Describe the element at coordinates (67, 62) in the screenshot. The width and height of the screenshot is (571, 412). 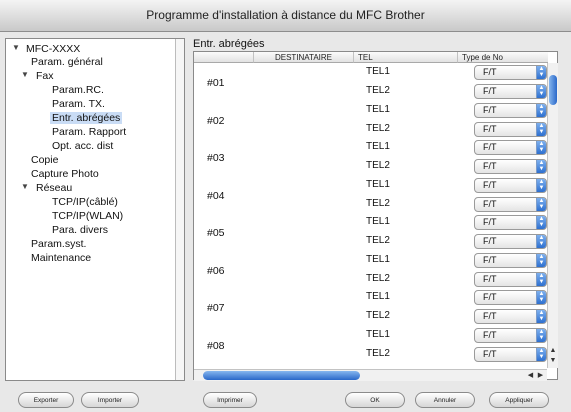
I see `tree-node-param-general: Param. général` at that location.